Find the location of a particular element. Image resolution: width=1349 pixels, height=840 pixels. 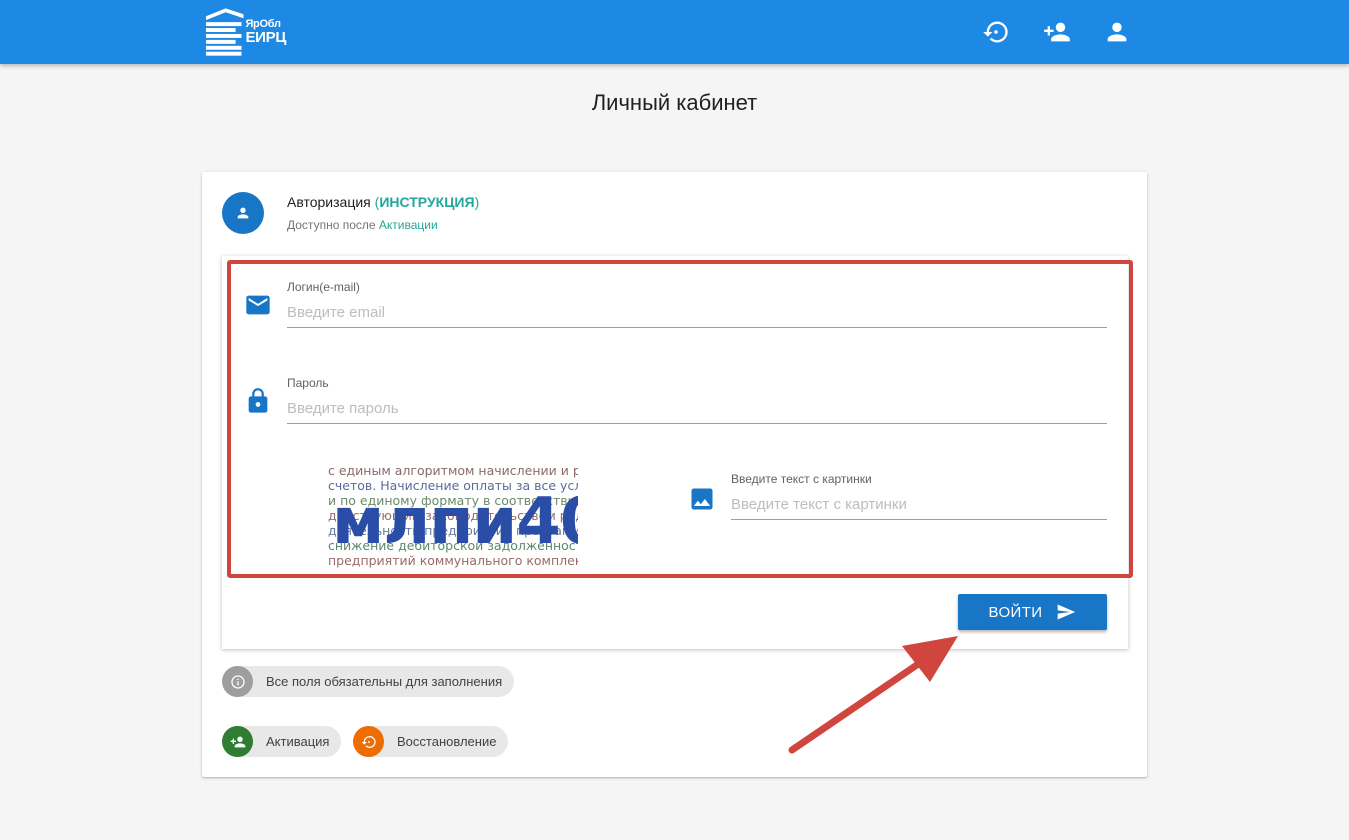

email-icon is located at coordinates (258, 305).